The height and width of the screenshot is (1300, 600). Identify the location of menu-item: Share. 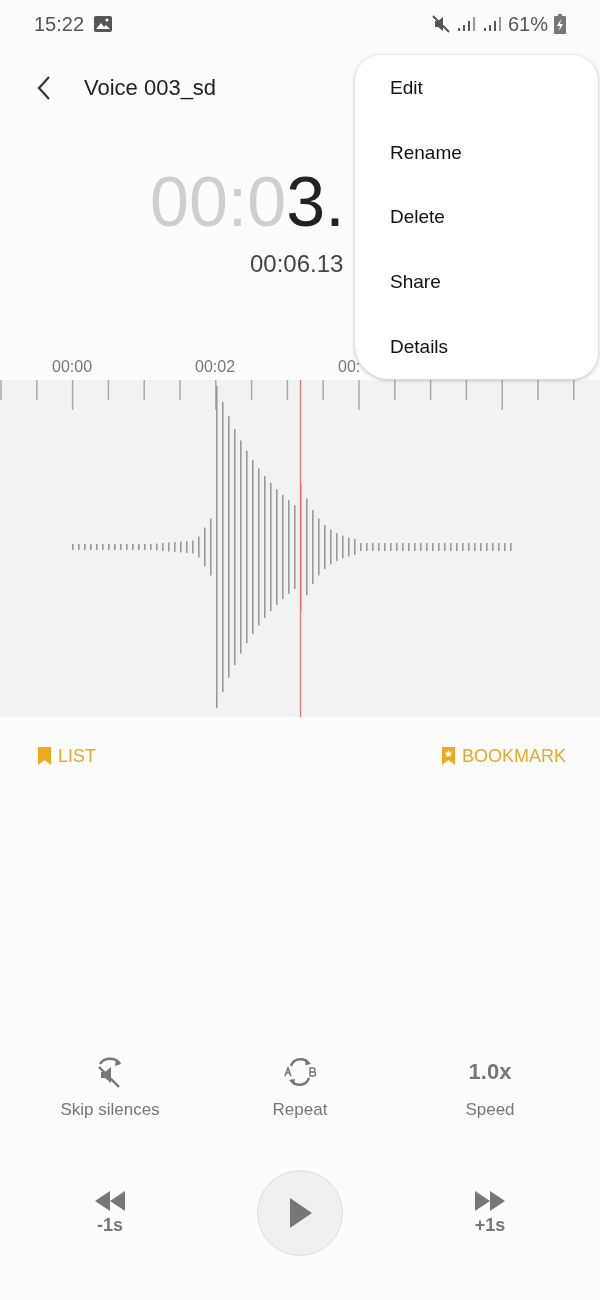
(476, 282).